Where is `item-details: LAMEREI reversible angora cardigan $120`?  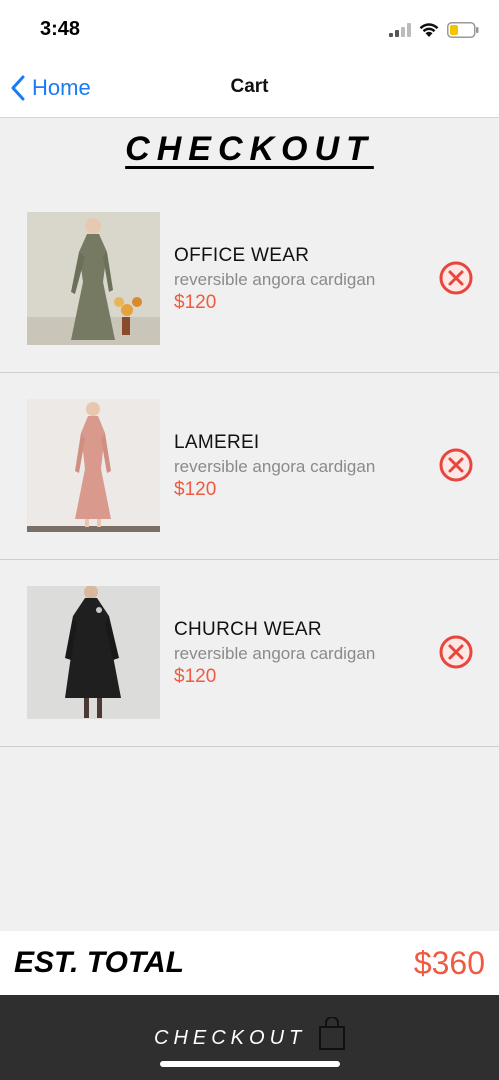
item-details: LAMEREI reversible angora cardigan $120 is located at coordinates (294, 466).